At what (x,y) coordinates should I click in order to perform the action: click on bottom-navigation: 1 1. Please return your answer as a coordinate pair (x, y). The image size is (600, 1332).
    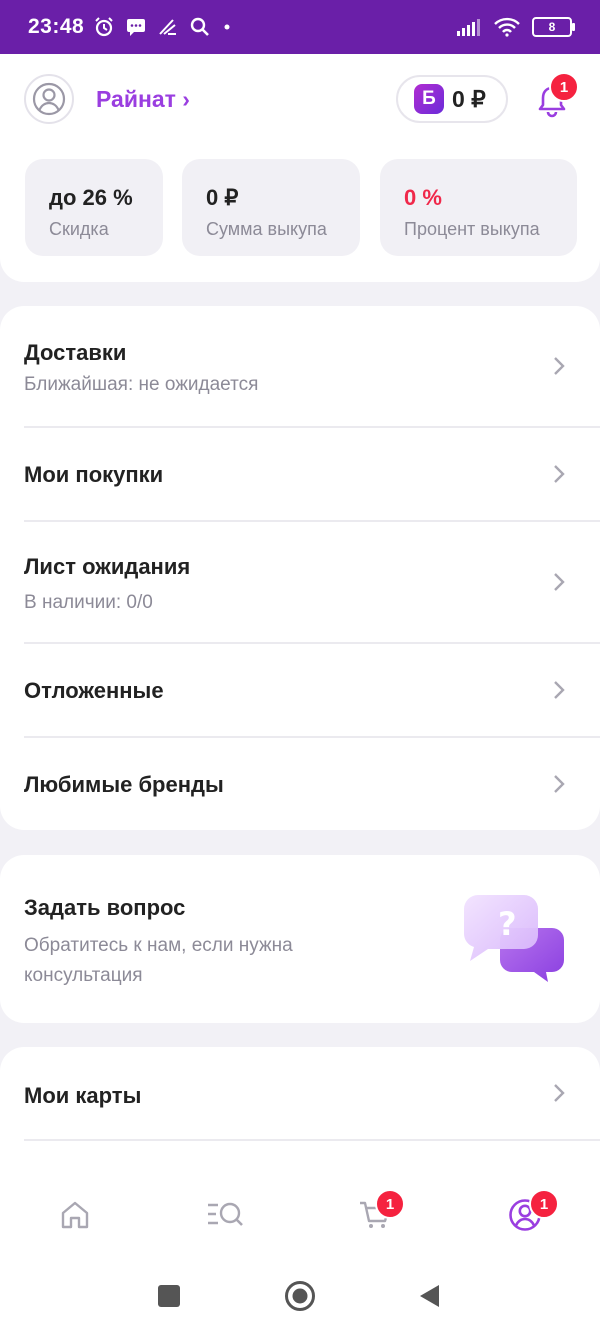
    Looking at the image, I should click on (300, 1217).